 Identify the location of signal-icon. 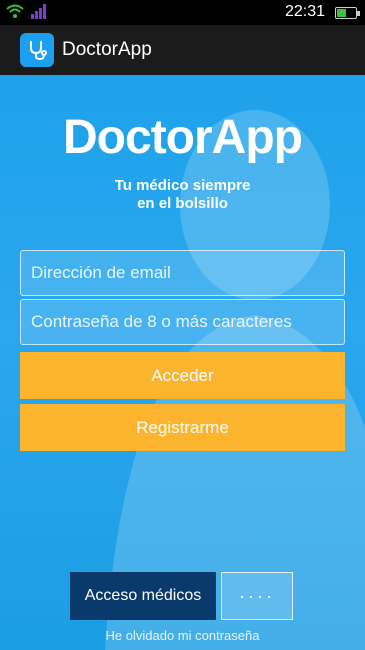
(39, 13).